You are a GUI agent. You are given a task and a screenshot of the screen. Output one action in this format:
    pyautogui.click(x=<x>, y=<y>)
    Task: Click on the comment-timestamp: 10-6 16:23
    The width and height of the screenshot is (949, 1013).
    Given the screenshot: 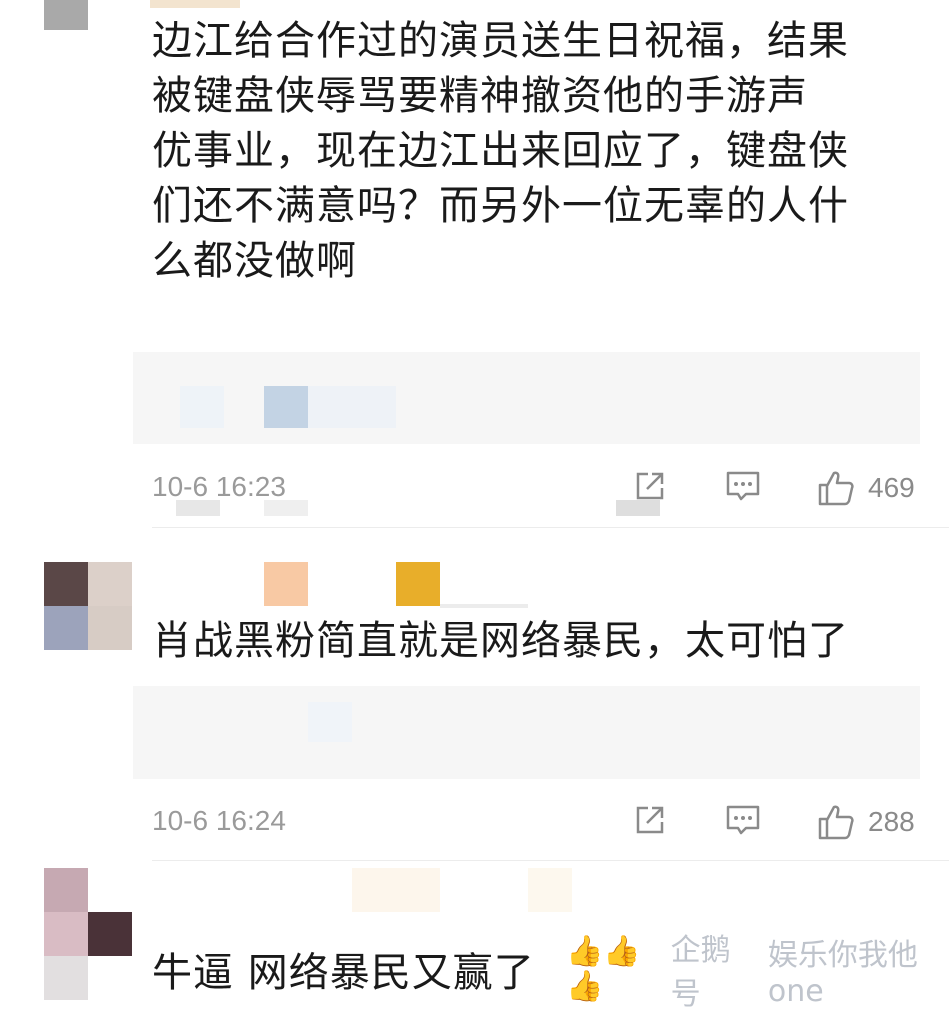 What is the action you would take?
    pyautogui.click(x=219, y=486)
    